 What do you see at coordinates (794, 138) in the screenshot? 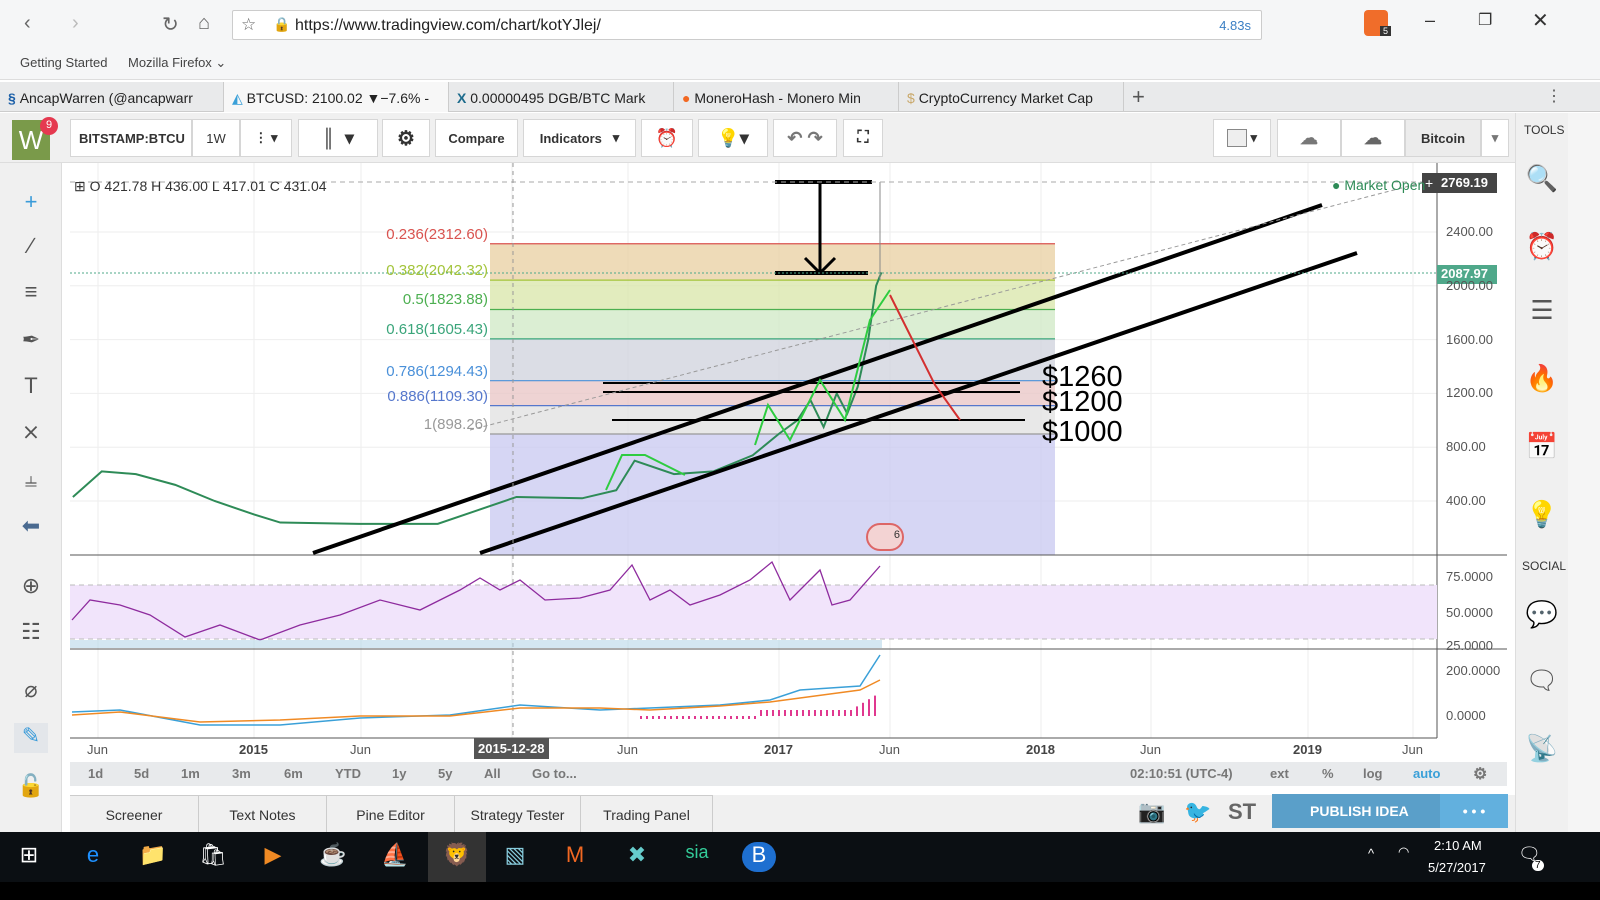
I see `undo-icon: ↶` at bounding box center [794, 138].